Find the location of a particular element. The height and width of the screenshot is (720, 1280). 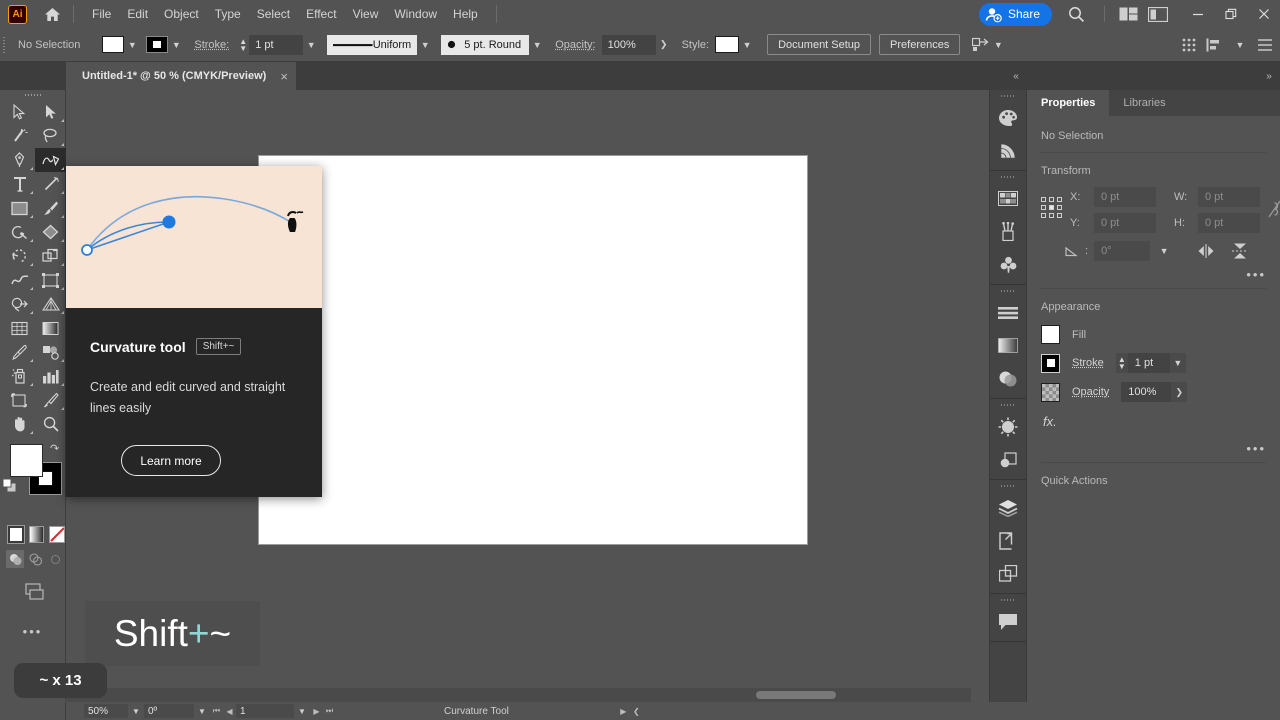

artboard-caret-icon: ▼ is located at coordinates (302, 711).